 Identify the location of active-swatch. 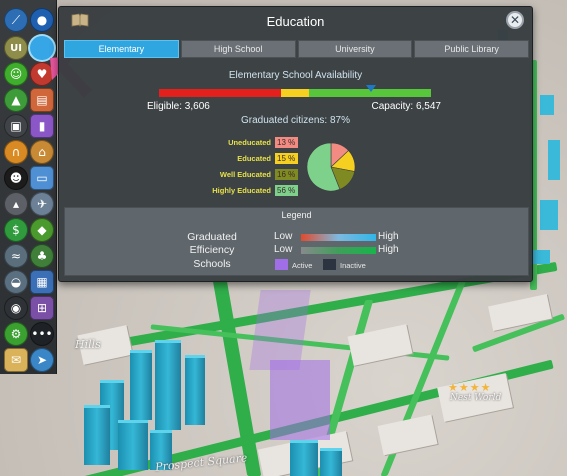
(281, 264).